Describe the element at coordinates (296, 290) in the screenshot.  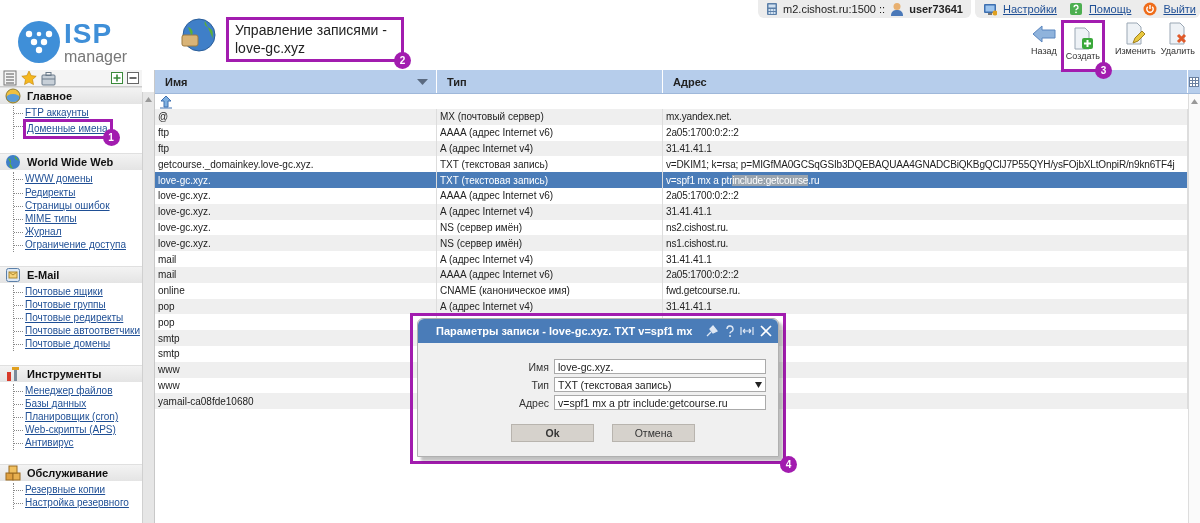
I see `table-cell: online` at that location.